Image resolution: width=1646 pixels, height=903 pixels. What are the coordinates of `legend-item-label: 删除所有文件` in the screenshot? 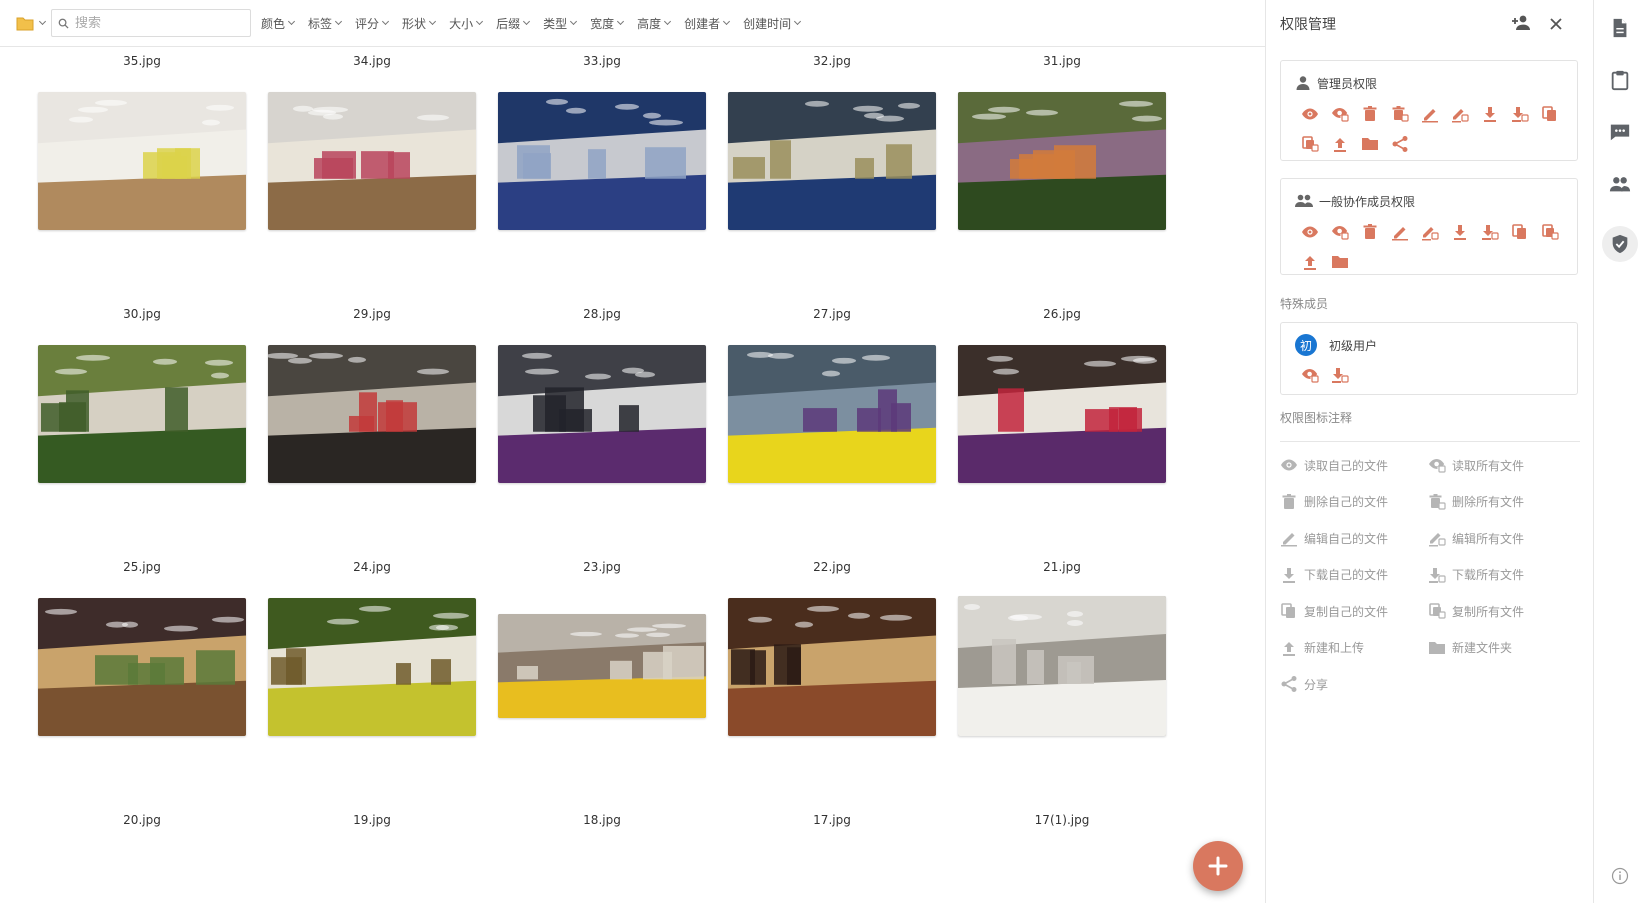 It's located at (1488, 502).